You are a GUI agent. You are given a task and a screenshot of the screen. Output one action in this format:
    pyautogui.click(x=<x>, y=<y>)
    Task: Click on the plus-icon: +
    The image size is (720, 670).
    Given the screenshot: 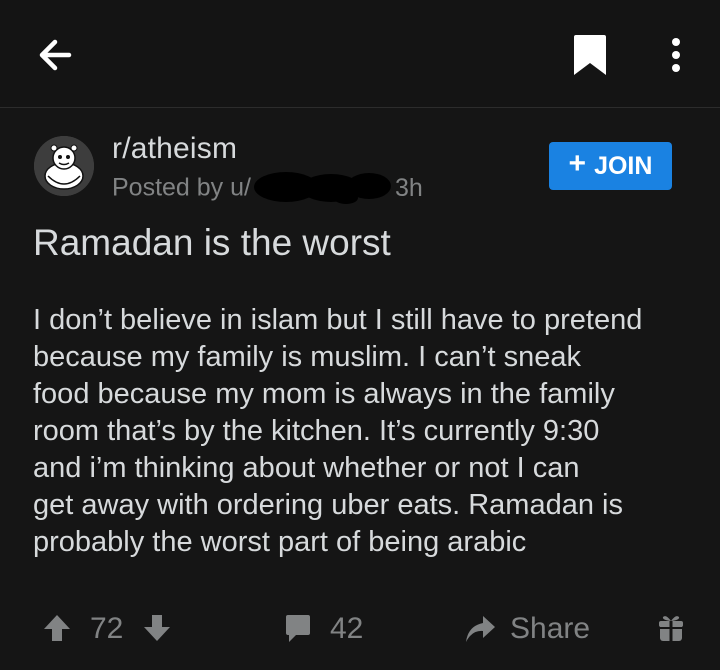 What is the action you would take?
    pyautogui.click(x=577, y=163)
    